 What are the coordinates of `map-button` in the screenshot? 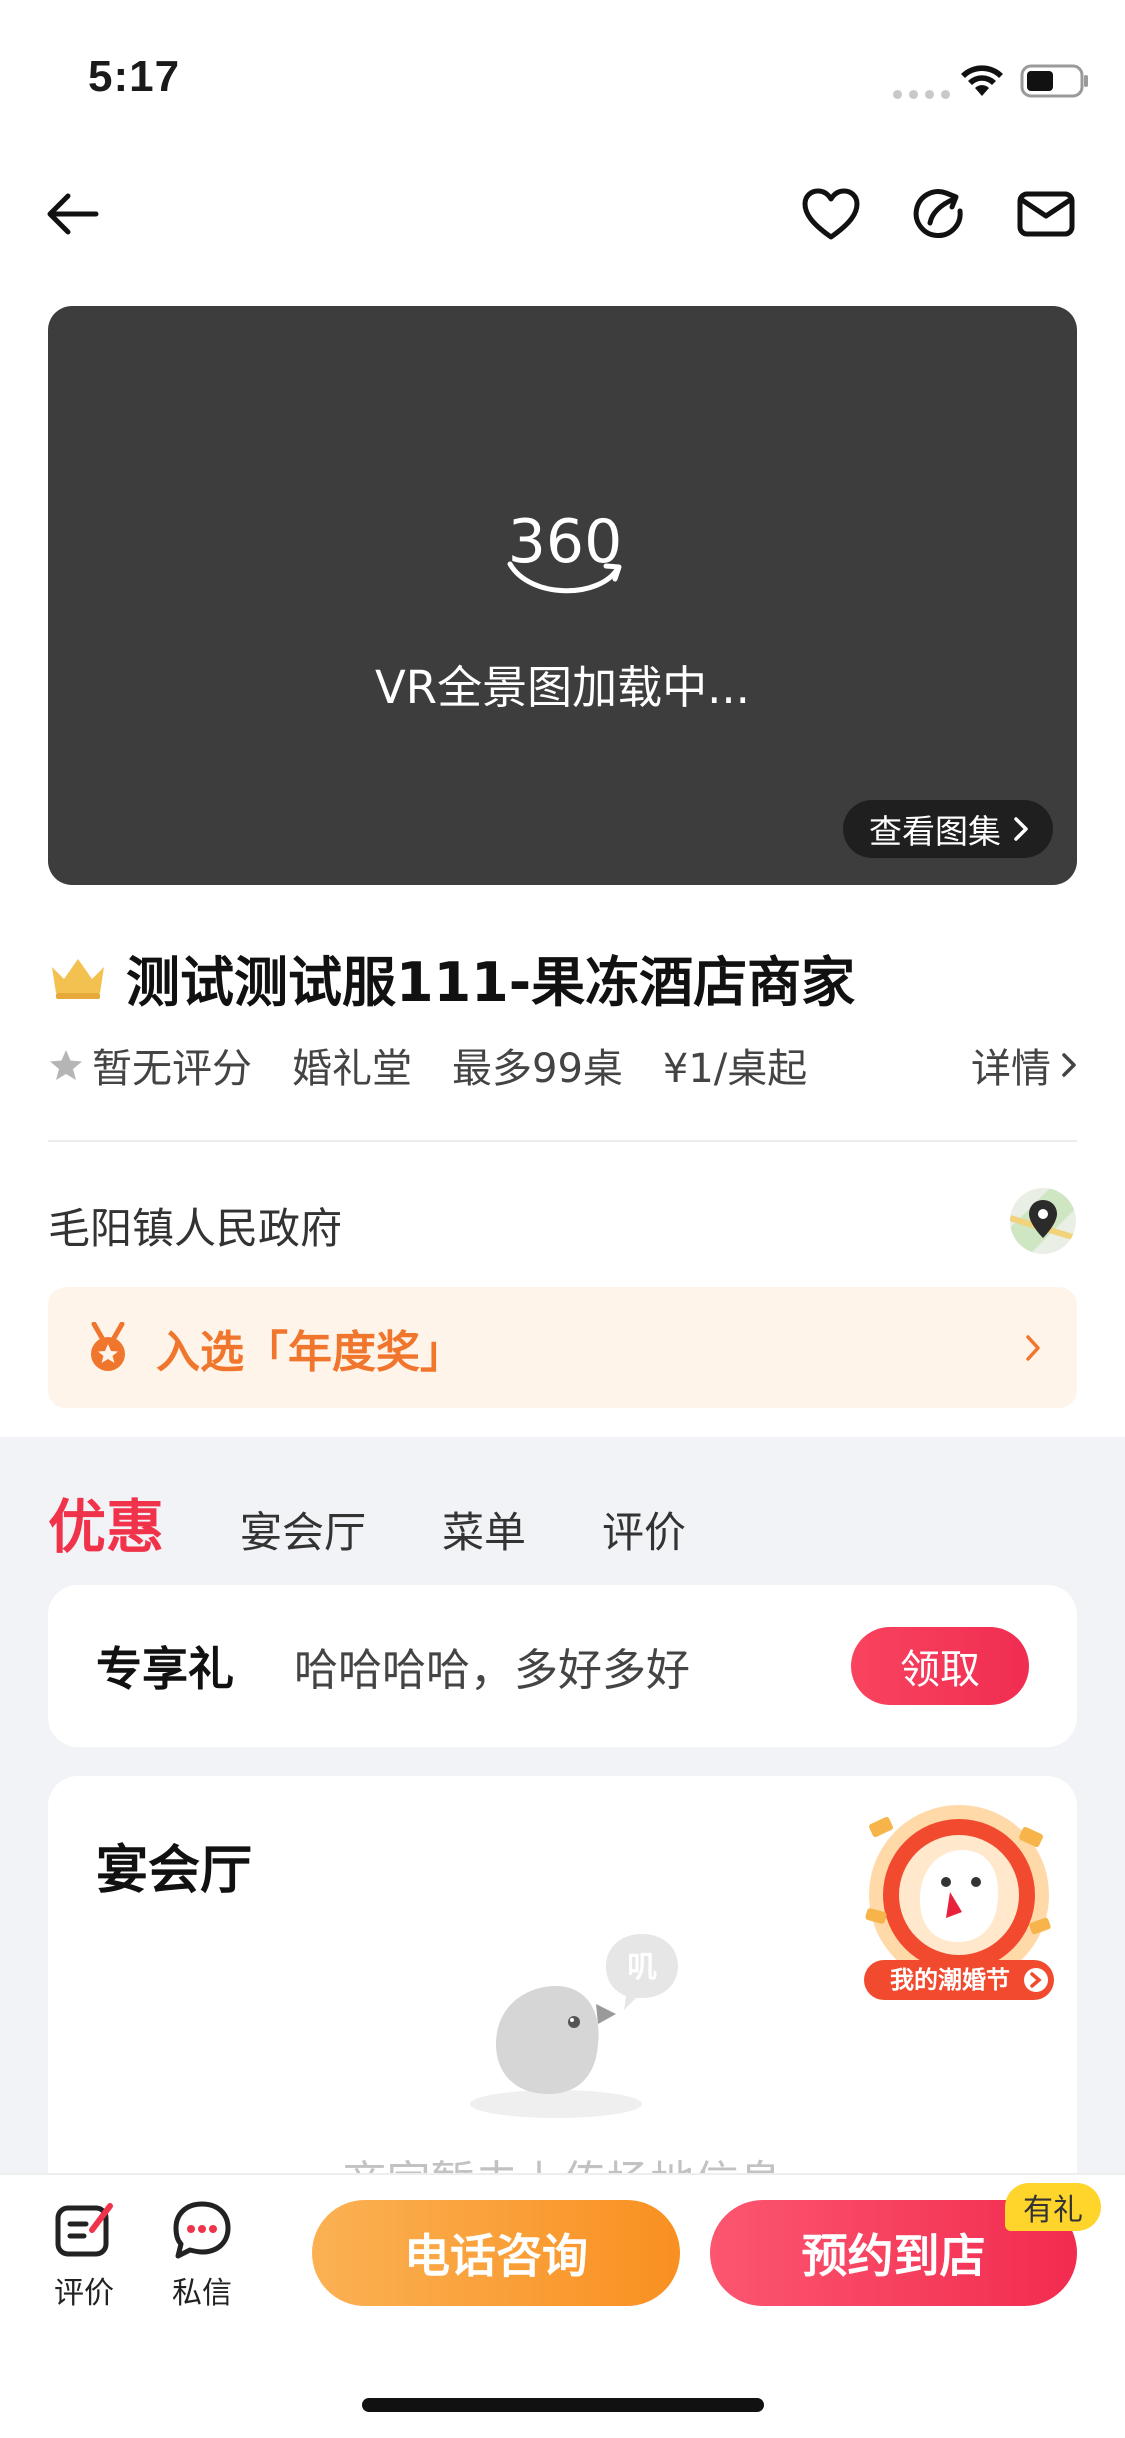 It's located at (1043, 1221).